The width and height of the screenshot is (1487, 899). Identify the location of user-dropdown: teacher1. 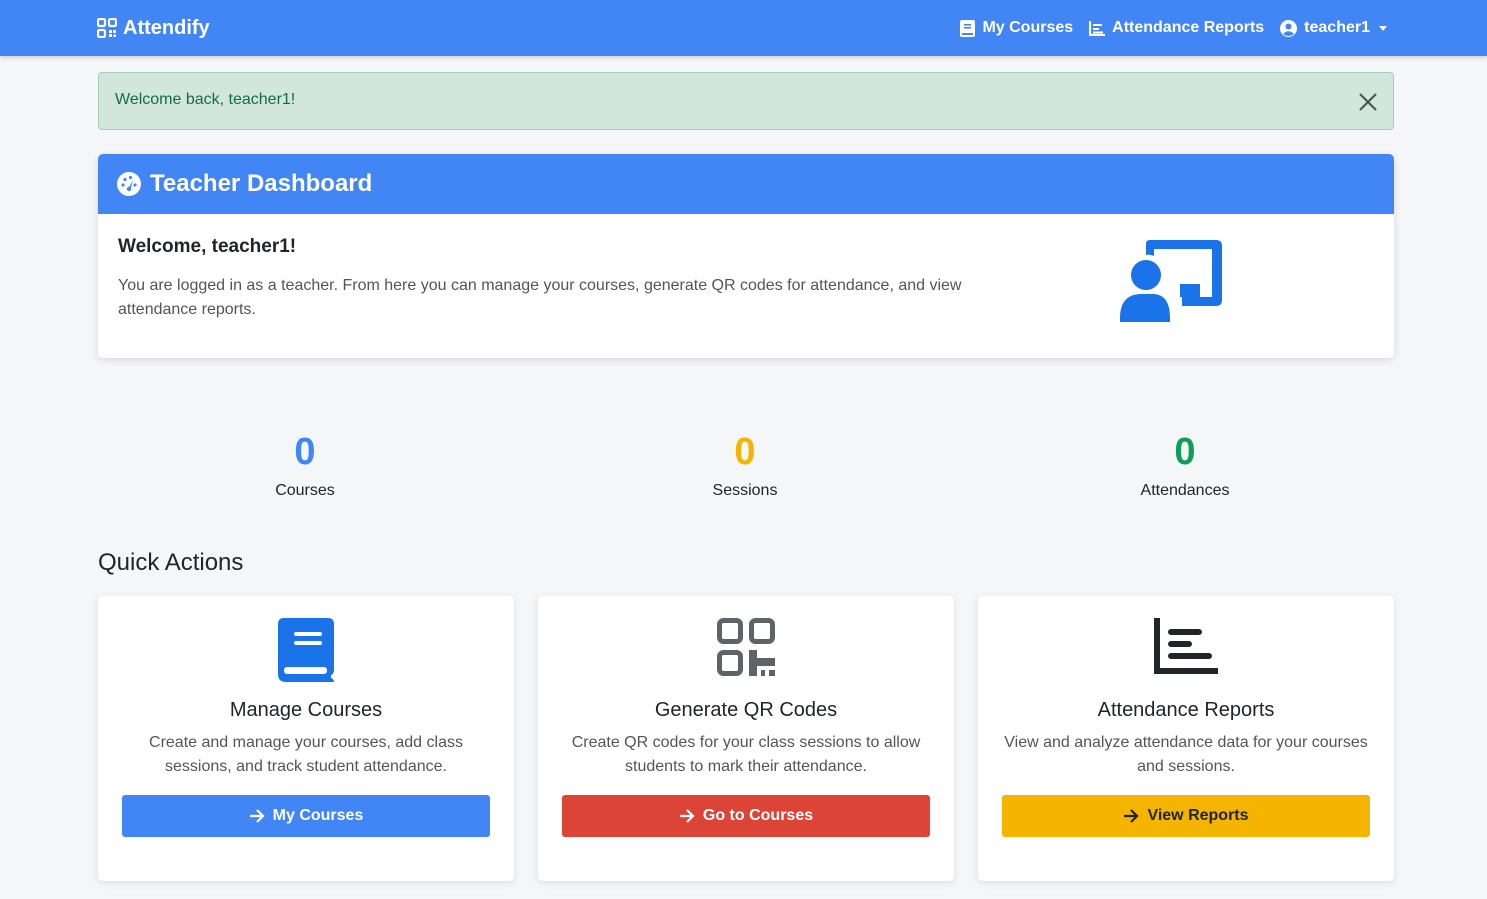
(1333, 28).